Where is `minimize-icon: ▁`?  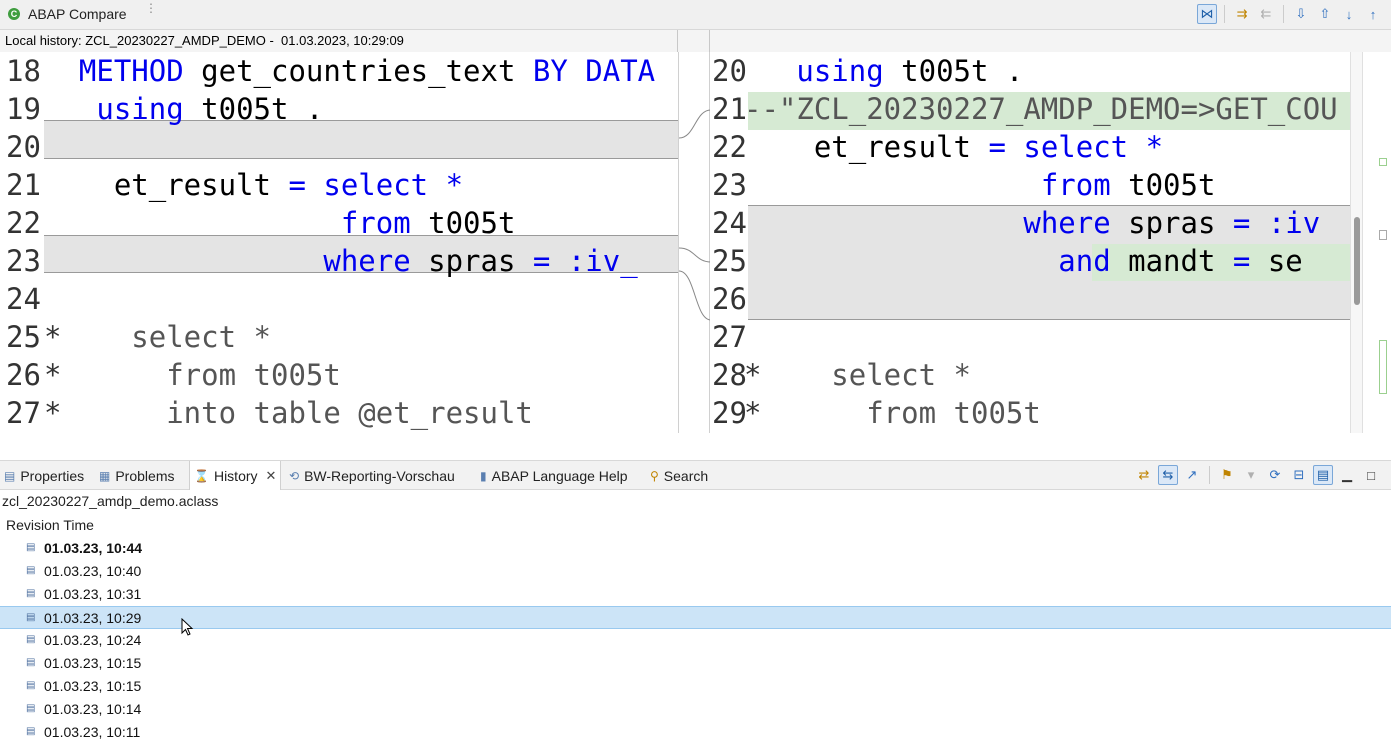 minimize-icon: ▁ is located at coordinates (1347, 475).